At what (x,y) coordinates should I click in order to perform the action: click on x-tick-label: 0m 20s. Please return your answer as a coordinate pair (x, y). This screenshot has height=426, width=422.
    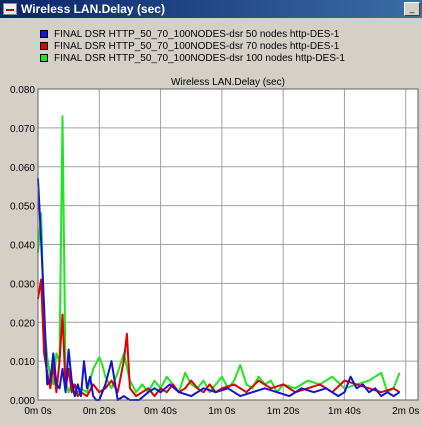
    Looking at the image, I should click on (99, 411).